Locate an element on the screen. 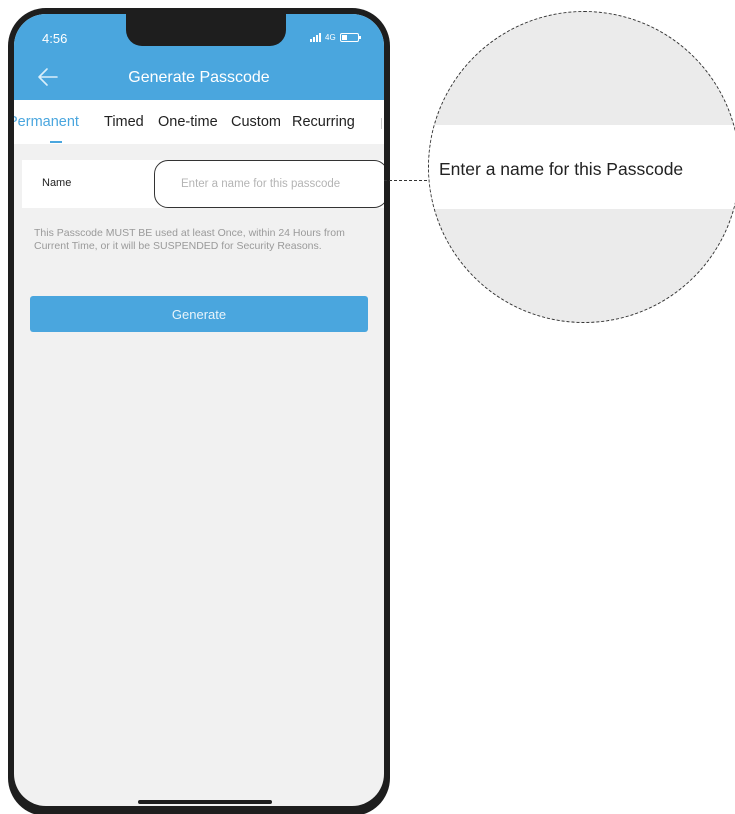  generate-button: Generate is located at coordinates (199, 314).